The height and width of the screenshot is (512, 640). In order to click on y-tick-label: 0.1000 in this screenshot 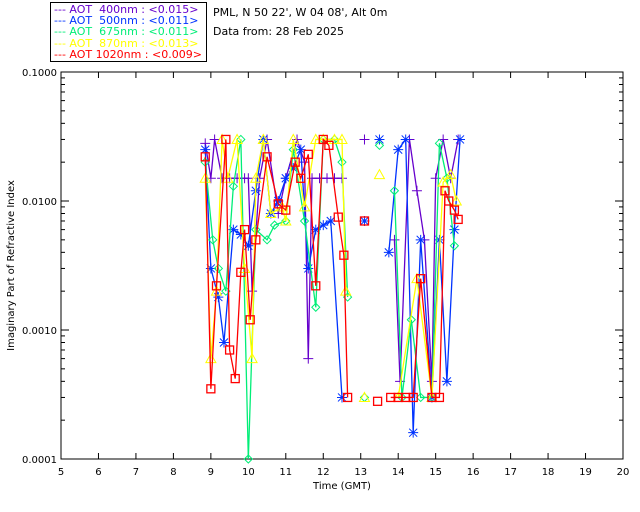, I will do `click(39, 73)`.